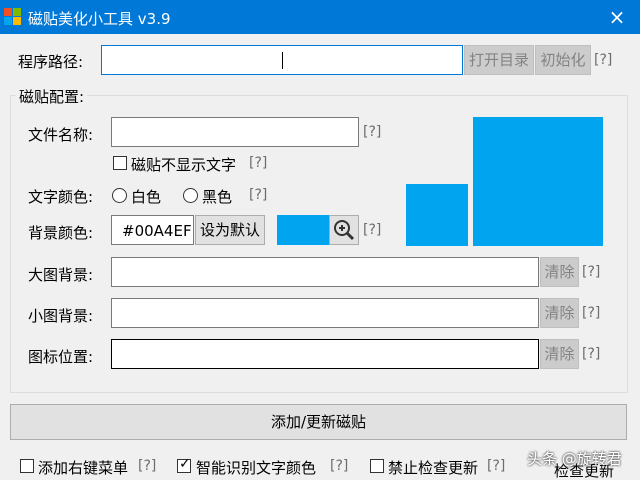  What do you see at coordinates (61, 233) in the screenshot?
I see `bg-color-label: 背景颜色:` at bounding box center [61, 233].